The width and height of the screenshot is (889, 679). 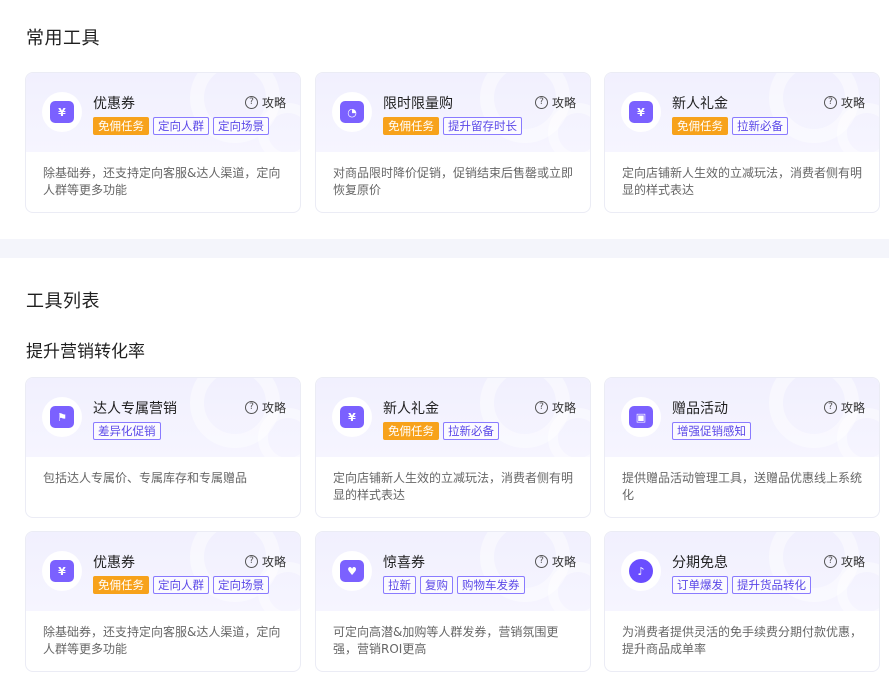 I want to click on tag-list: 增强促销感知, so click(x=711, y=431).